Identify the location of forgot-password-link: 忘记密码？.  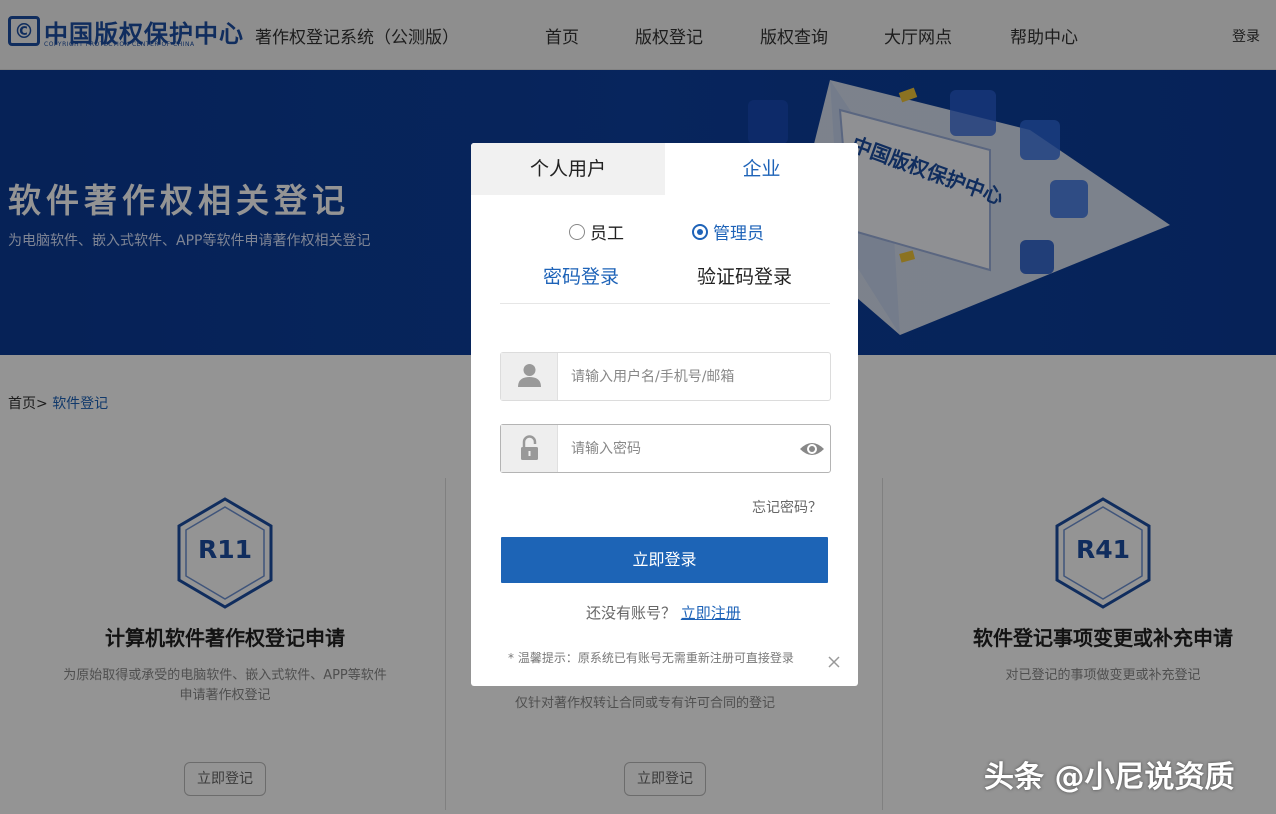
(787, 507).